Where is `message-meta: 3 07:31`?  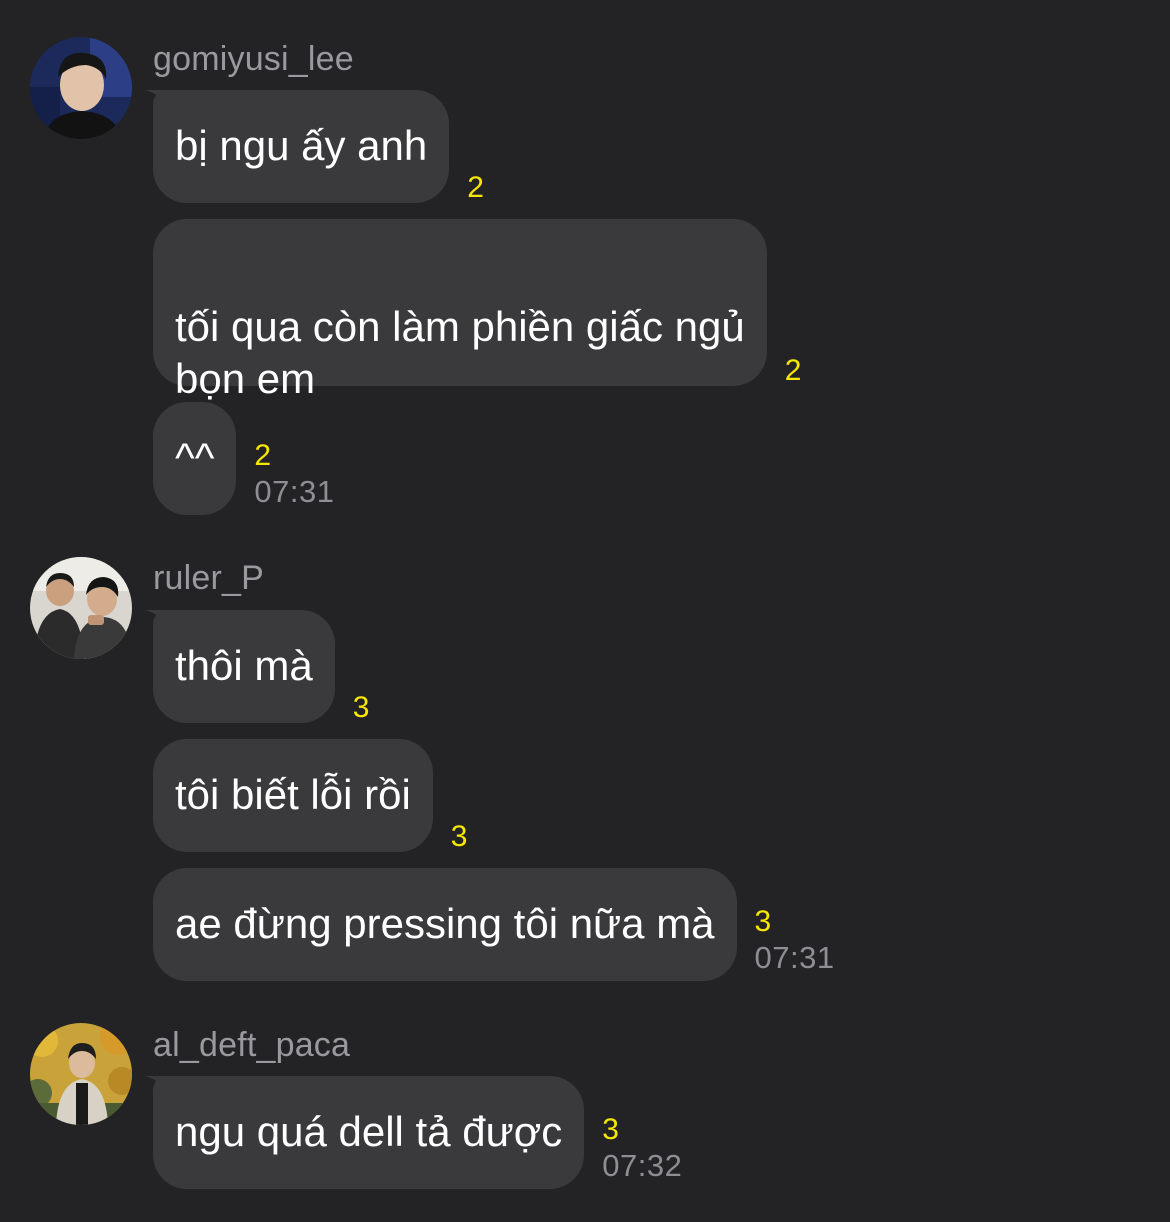 message-meta: 3 07:31 is located at coordinates (795, 943).